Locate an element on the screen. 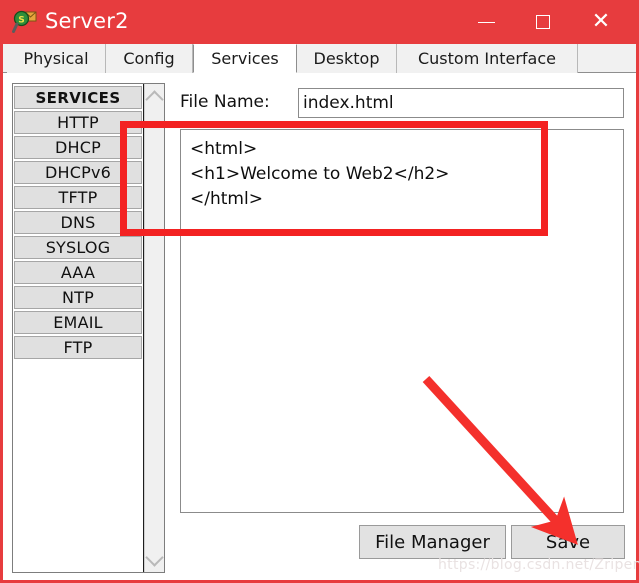 The height and width of the screenshot is (583, 639). tab-custom-interface: Custom Interface is located at coordinates (487, 58).